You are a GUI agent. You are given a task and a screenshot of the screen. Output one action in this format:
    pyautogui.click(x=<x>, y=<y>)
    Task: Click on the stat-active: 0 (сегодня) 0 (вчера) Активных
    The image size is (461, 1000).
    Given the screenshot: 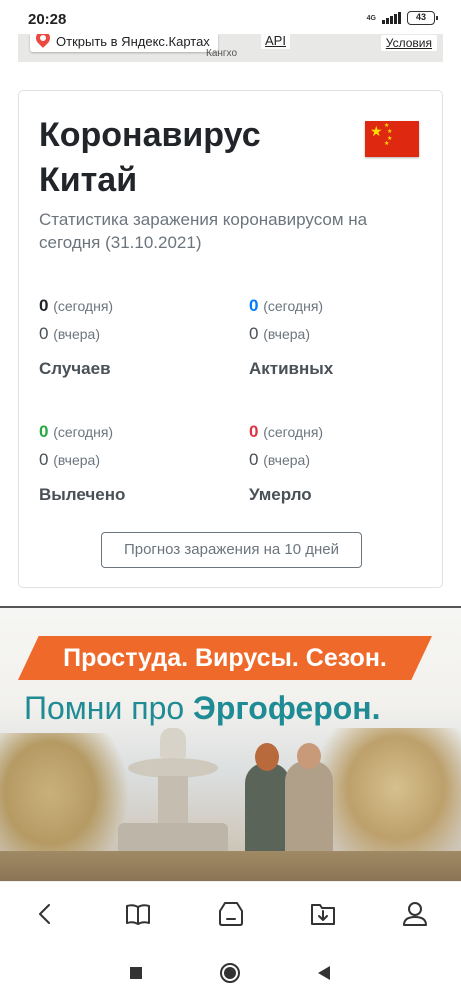 What is the action you would take?
    pyautogui.click(x=344, y=337)
    